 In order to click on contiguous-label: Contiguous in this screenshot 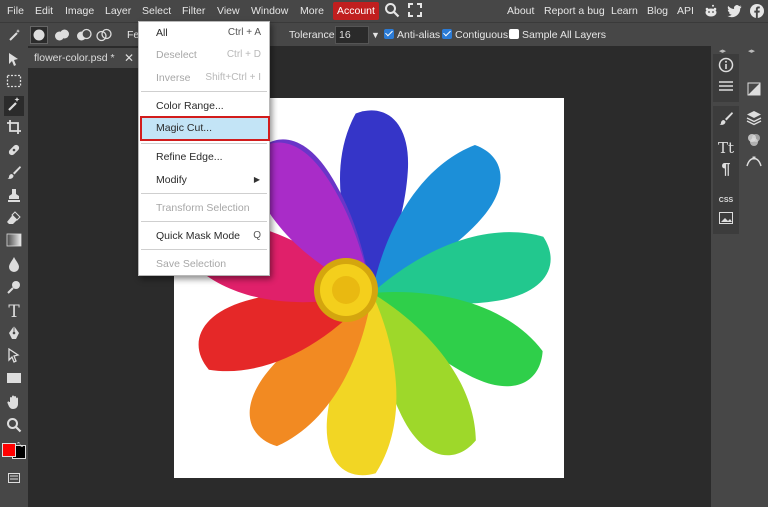, I will do `click(482, 35)`.